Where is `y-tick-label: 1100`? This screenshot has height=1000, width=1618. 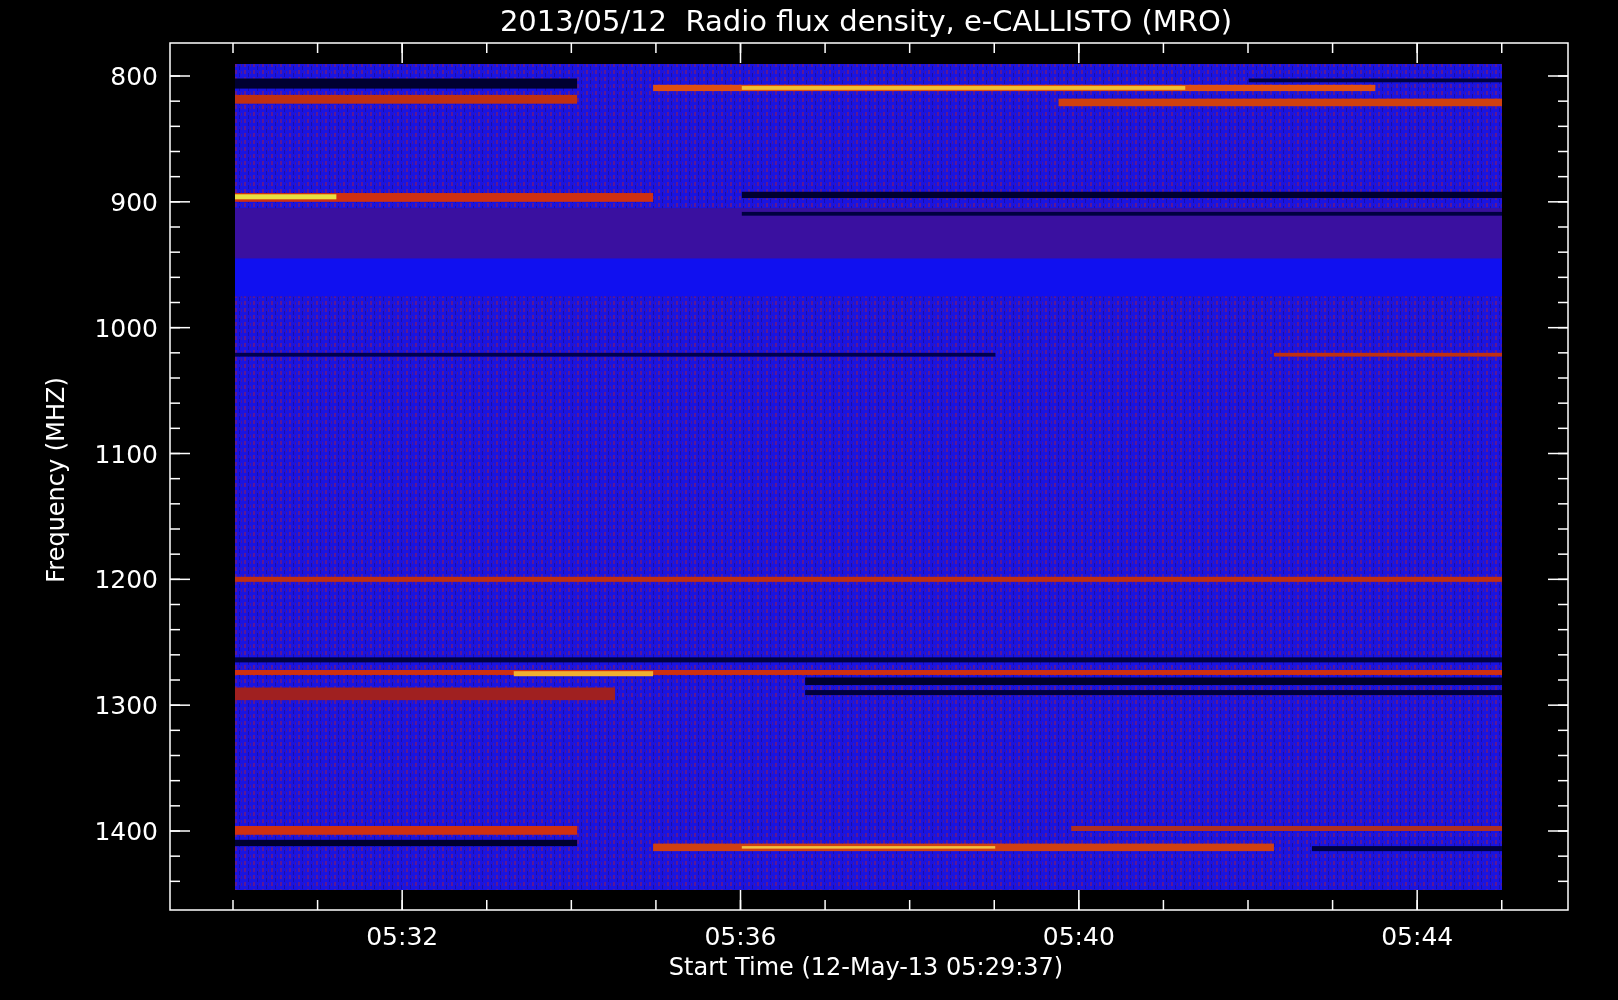
y-tick-label: 1100 is located at coordinates (126, 454).